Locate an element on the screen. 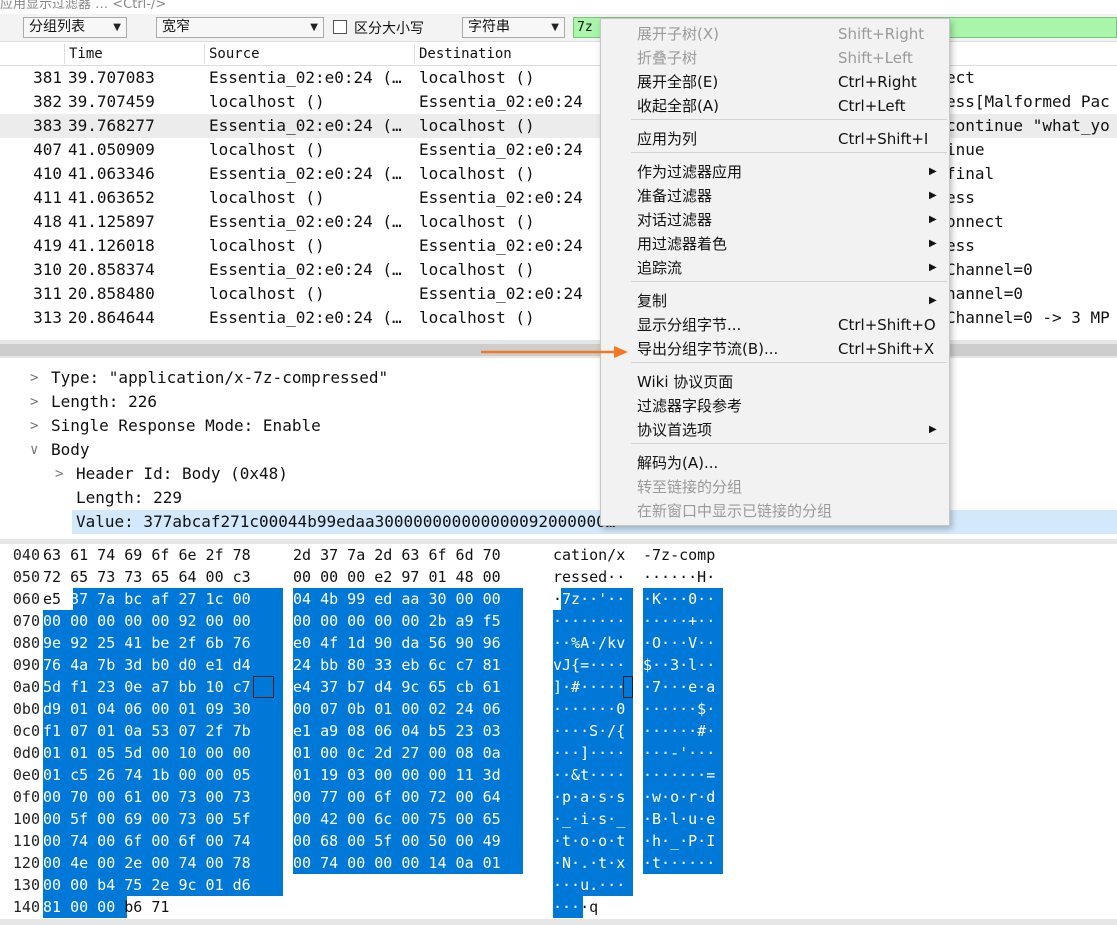 The width and height of the screenshot is (1117, 925). column-header-destination: Destination is located at coordinates (514, 54).